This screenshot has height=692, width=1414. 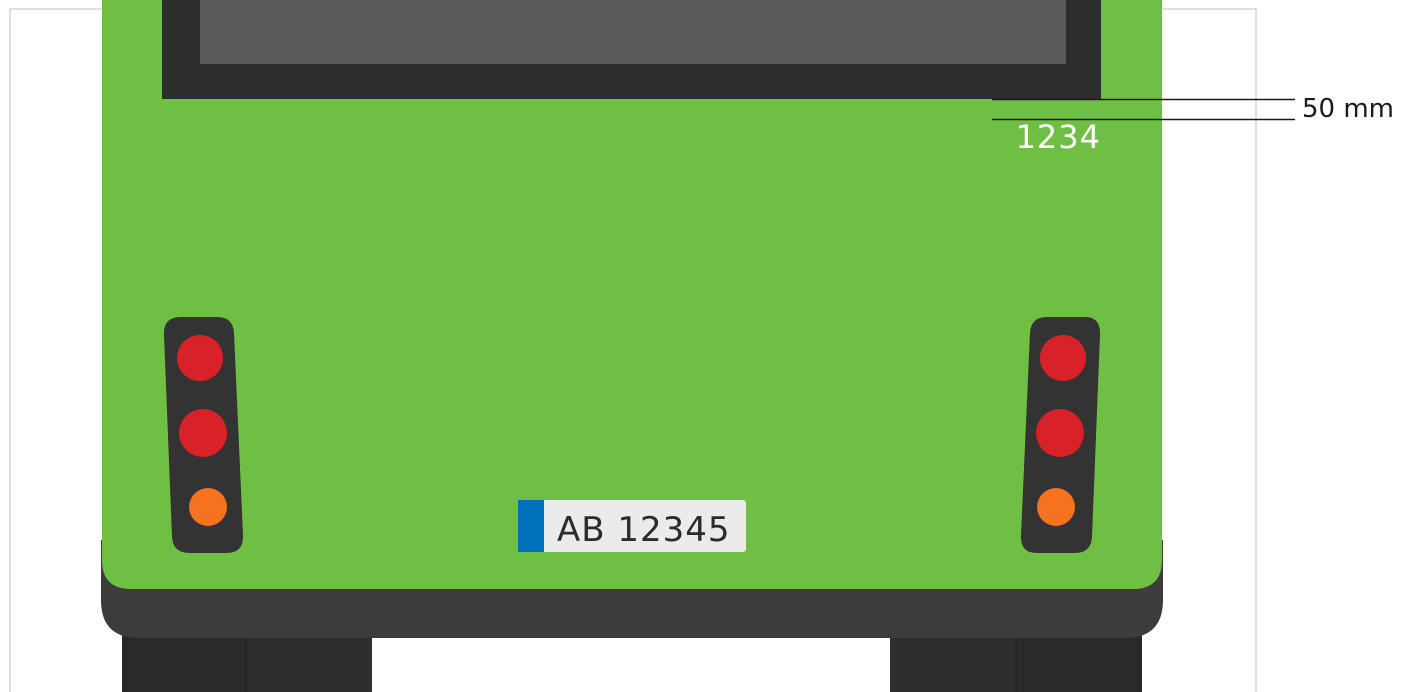 I want to click on bus-number: 1234, so click(x=1058, y=137).